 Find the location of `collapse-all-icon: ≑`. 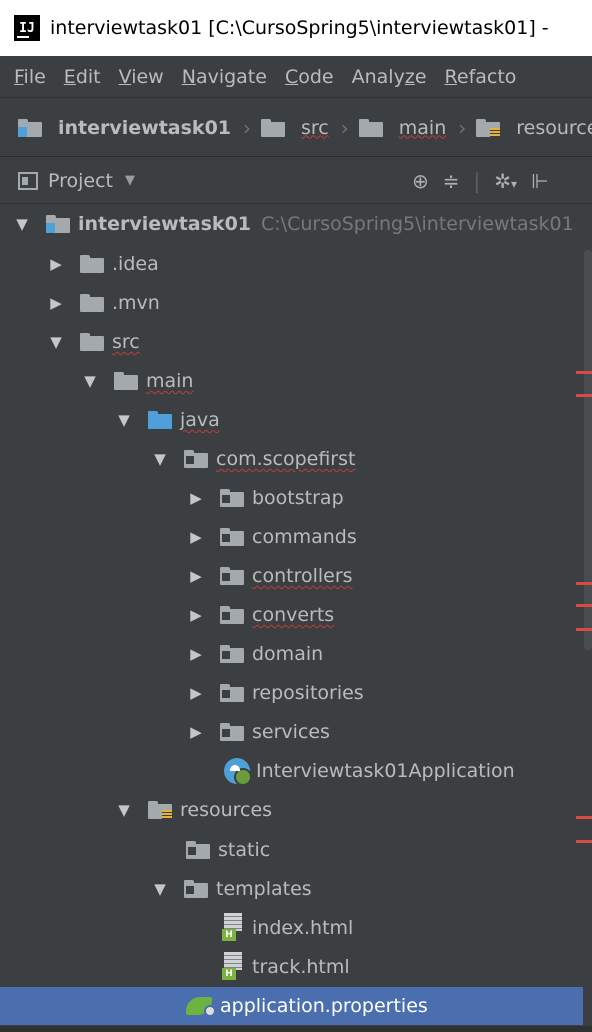

collapse-all-icon: ≑ is located at coordinates (451, 181).